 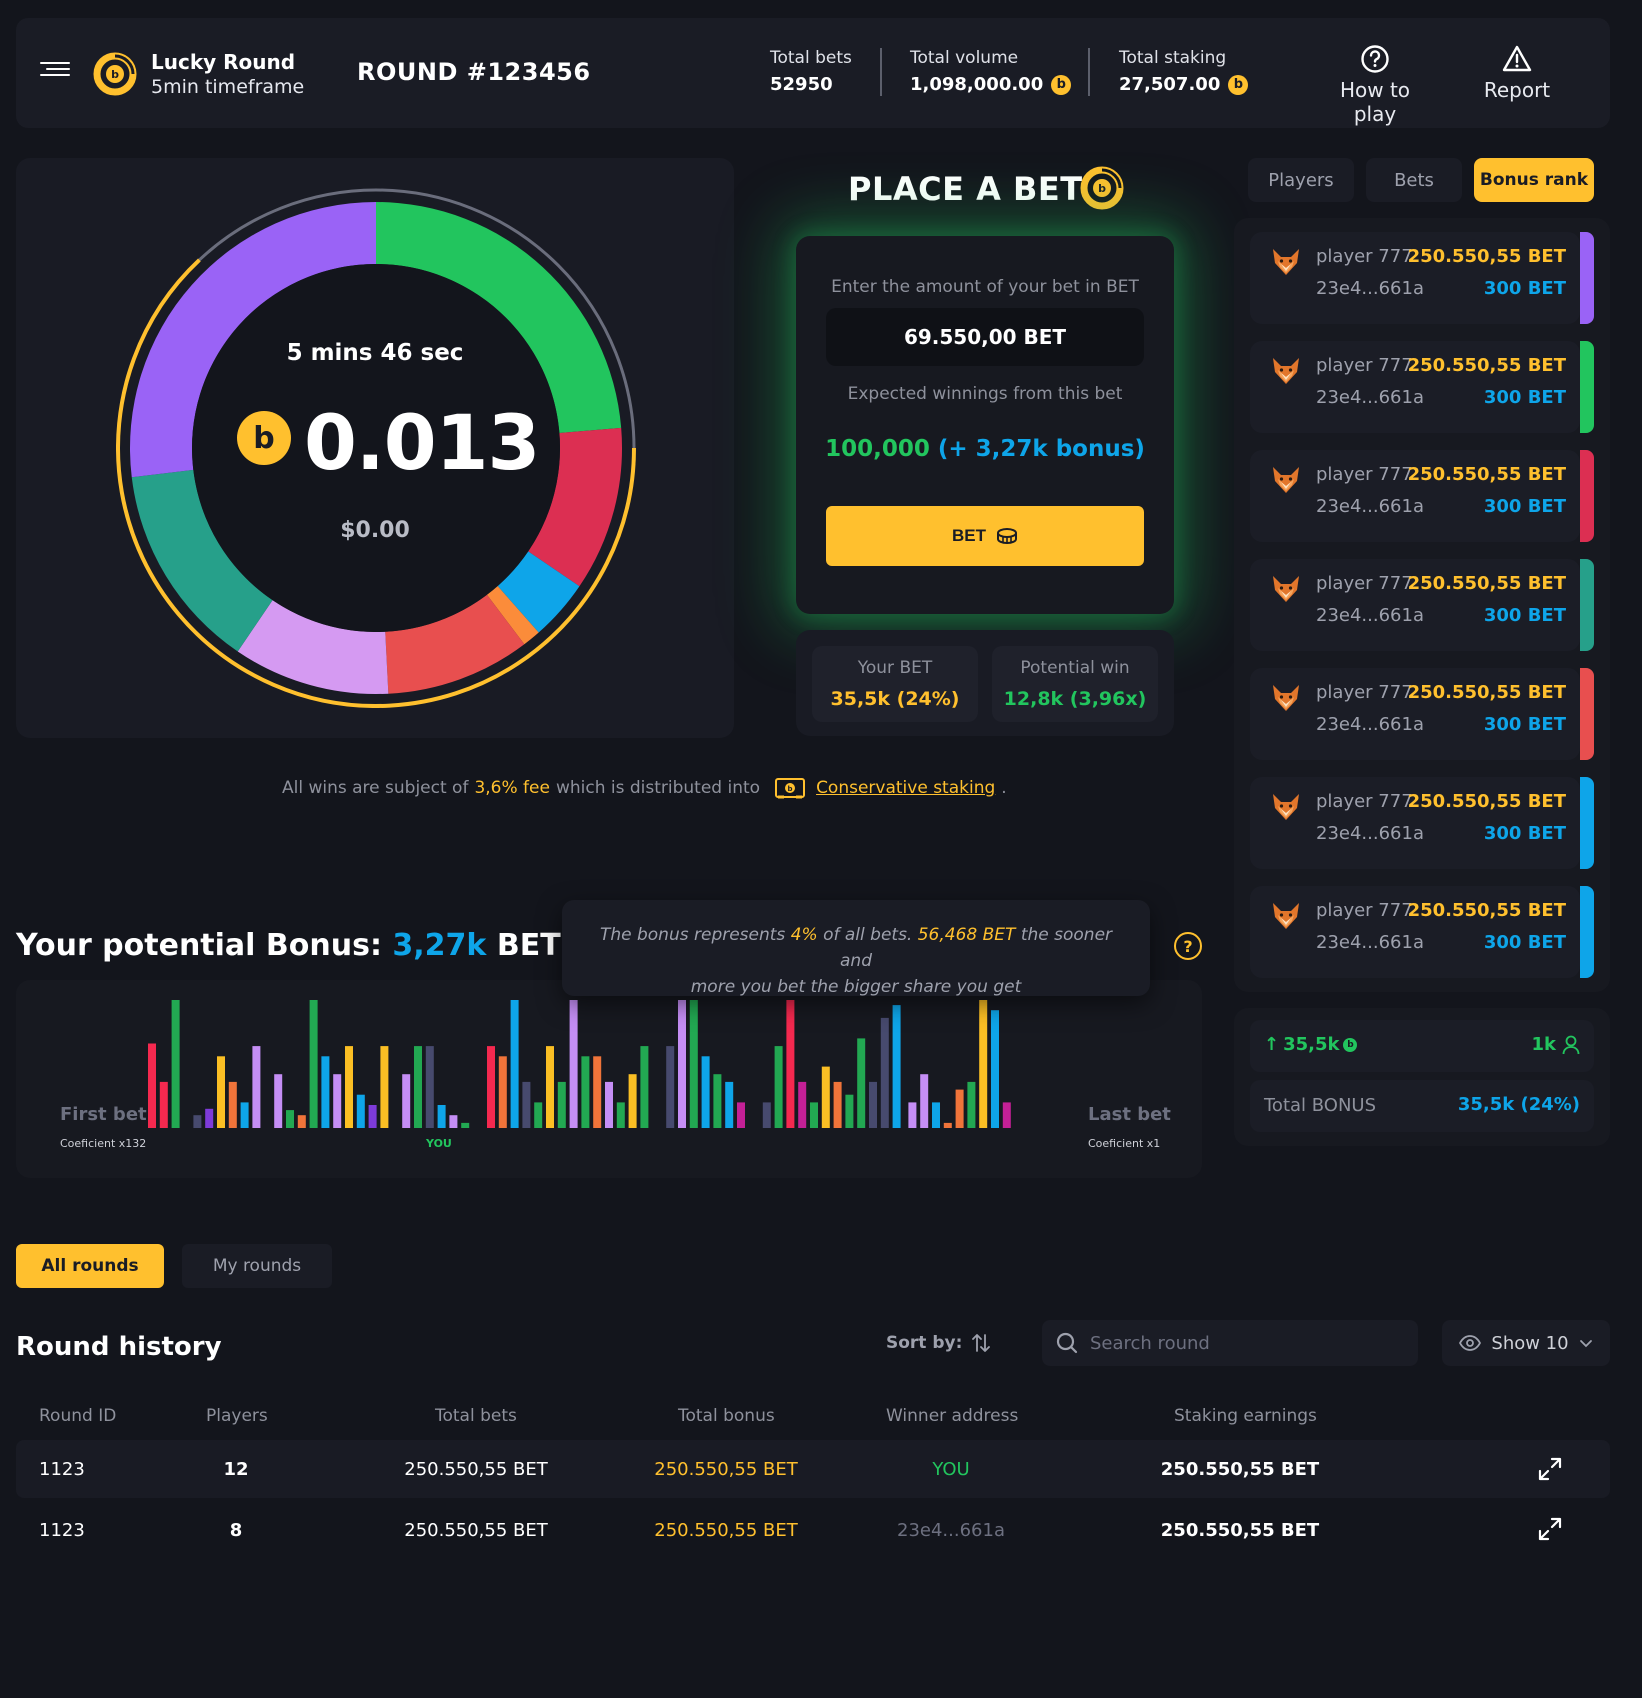 What do you see at coordinates (1272, 1044) in the screenshot?
I see `arrow-up-icon: ↑` at bounding box center [1272, 1044].